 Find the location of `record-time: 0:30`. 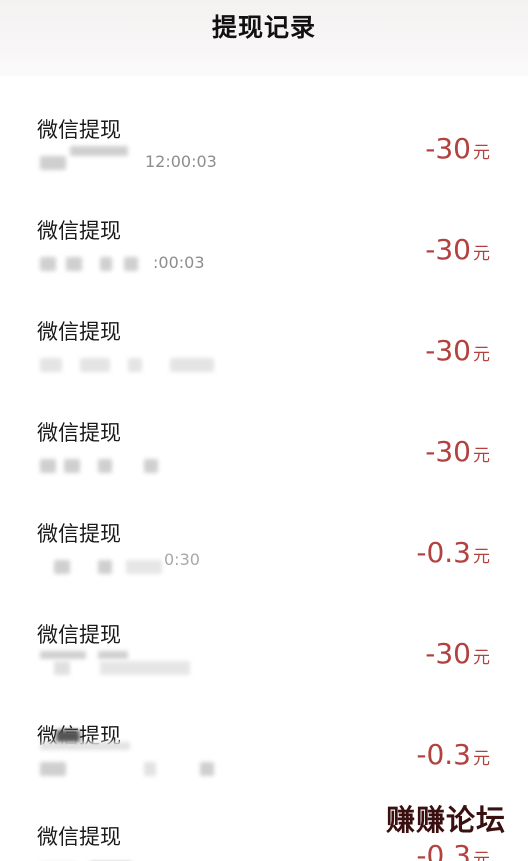

record-time: 0:30 is located at coordinates (140, 564).